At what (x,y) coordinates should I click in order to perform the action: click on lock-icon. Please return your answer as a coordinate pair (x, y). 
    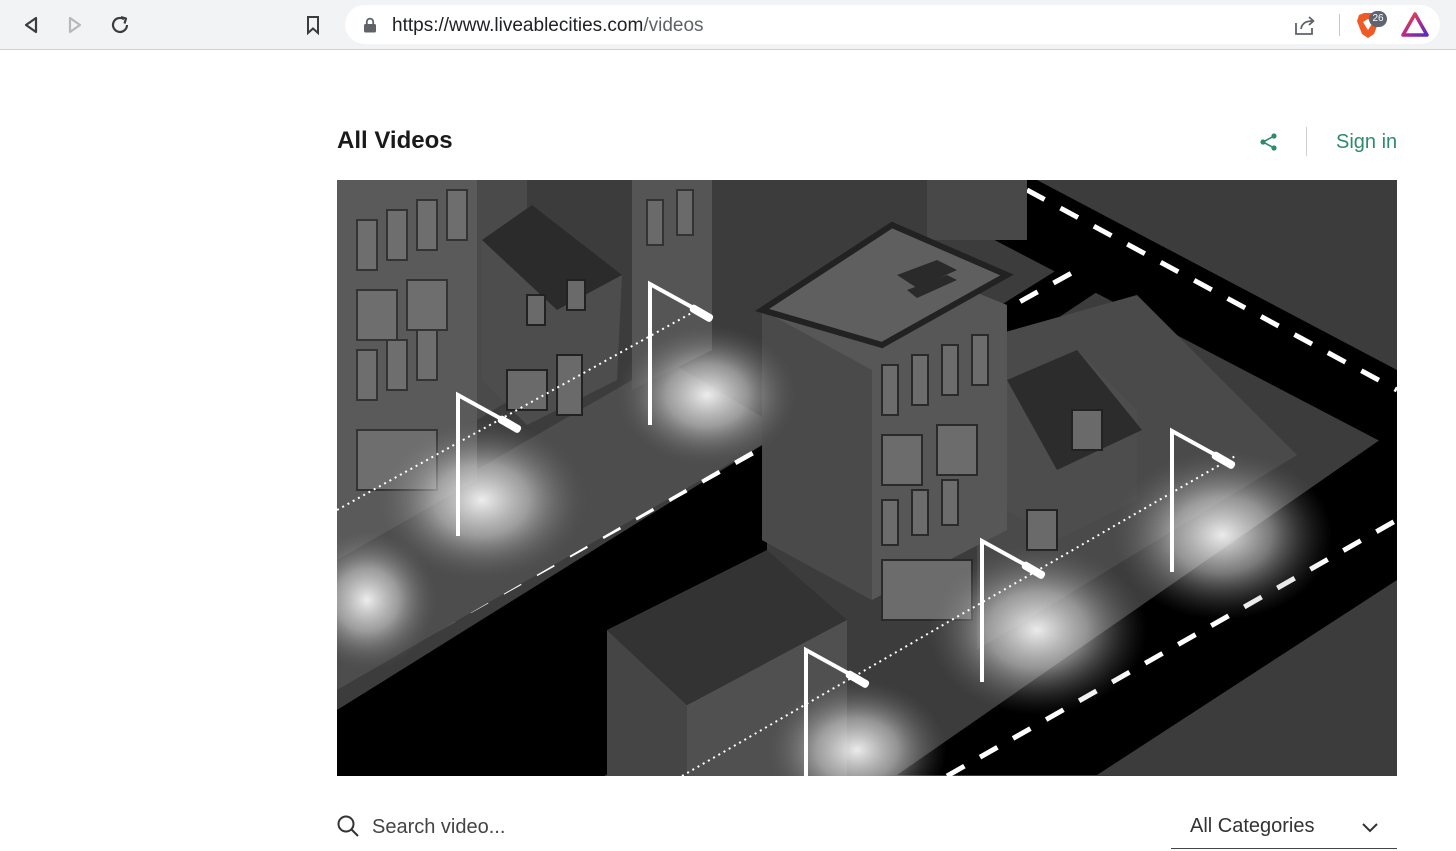
    Looking at the image, I should click on (370, 25).